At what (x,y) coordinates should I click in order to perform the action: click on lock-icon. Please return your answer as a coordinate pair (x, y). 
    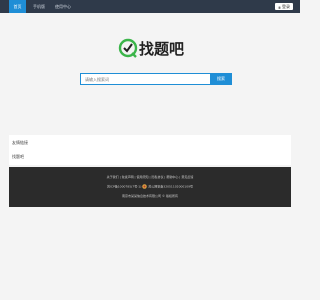
    Looking at the image, I should click on (279, 7).